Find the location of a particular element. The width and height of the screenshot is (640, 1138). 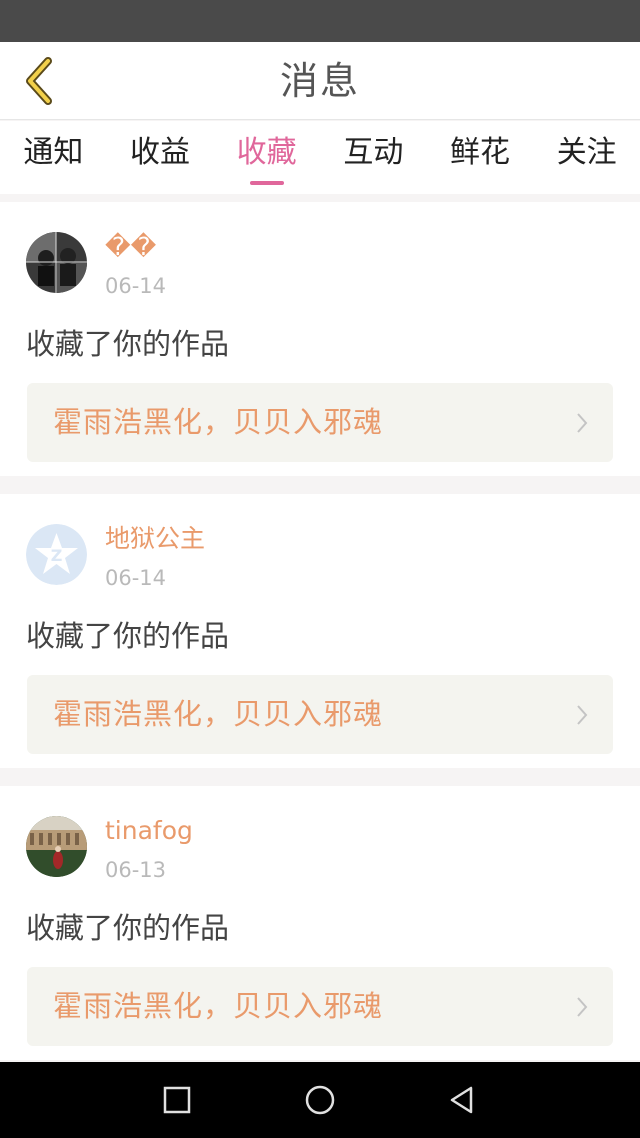

svg-text: Z is located at coordinates (57, 555).